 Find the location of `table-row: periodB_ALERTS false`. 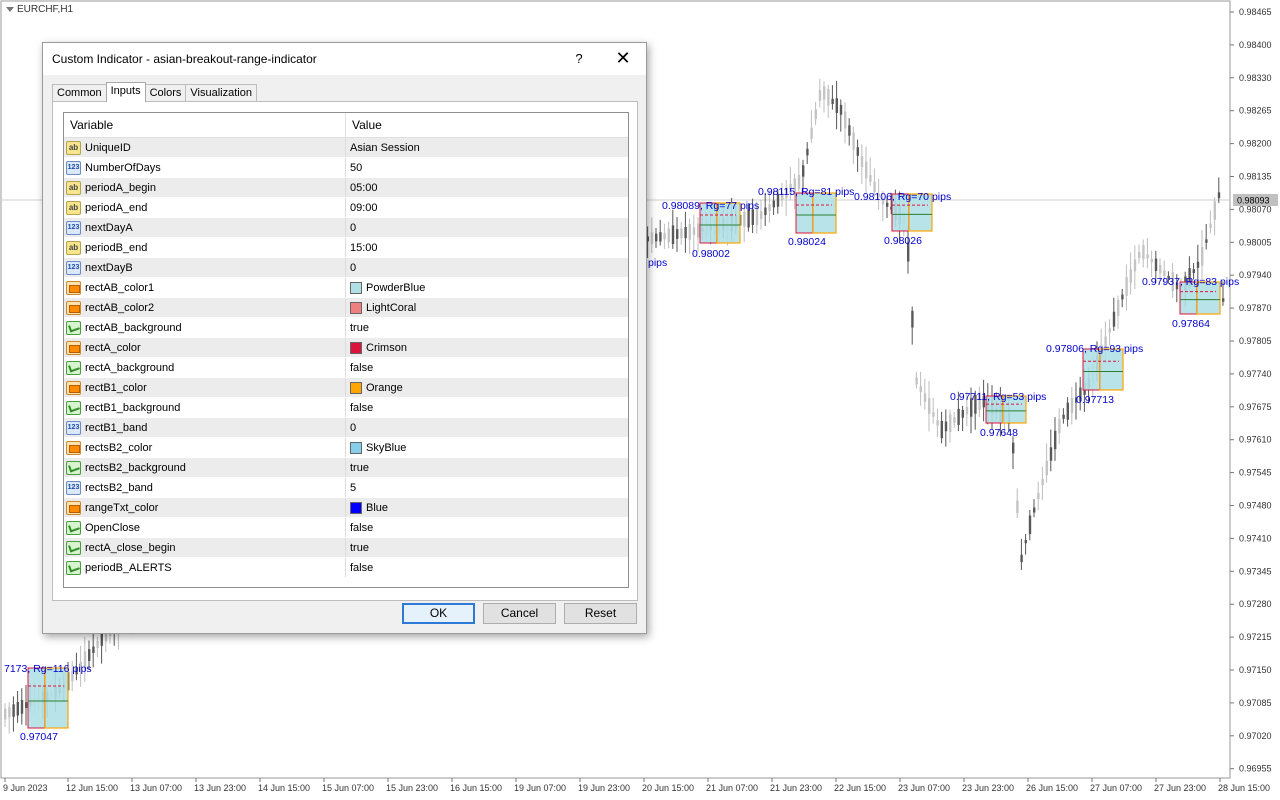

table-row: periodB_ALERTS false is located at coordinates (346, 568).